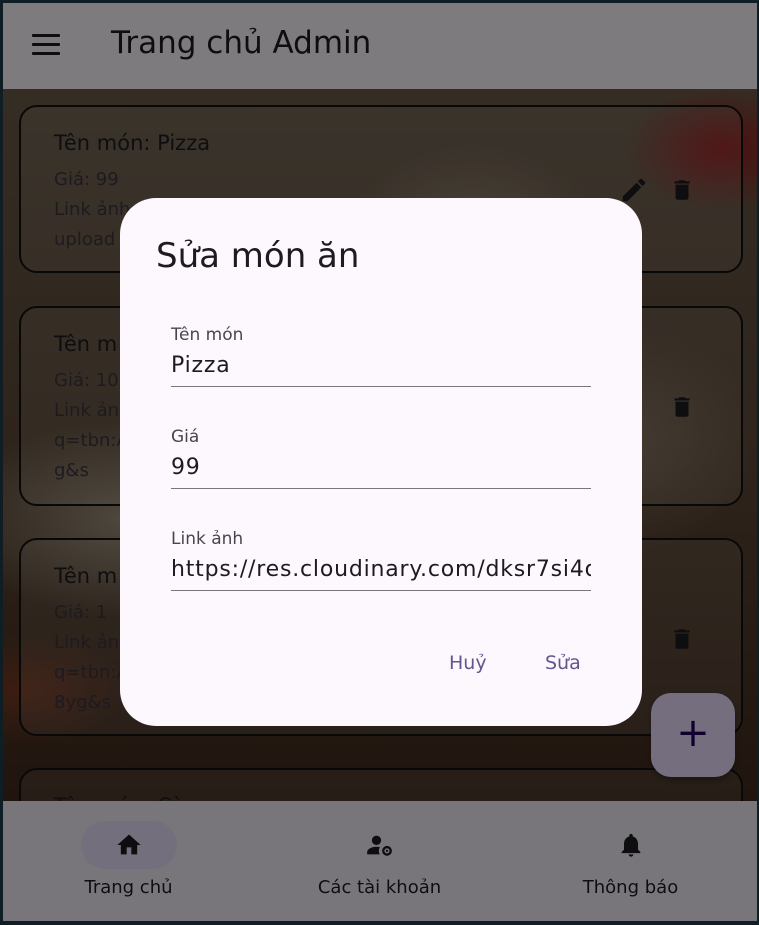  Describe the element at coordinates (468, 663) in the screenshot. I see `cancel-button: Huỷ` at that location.